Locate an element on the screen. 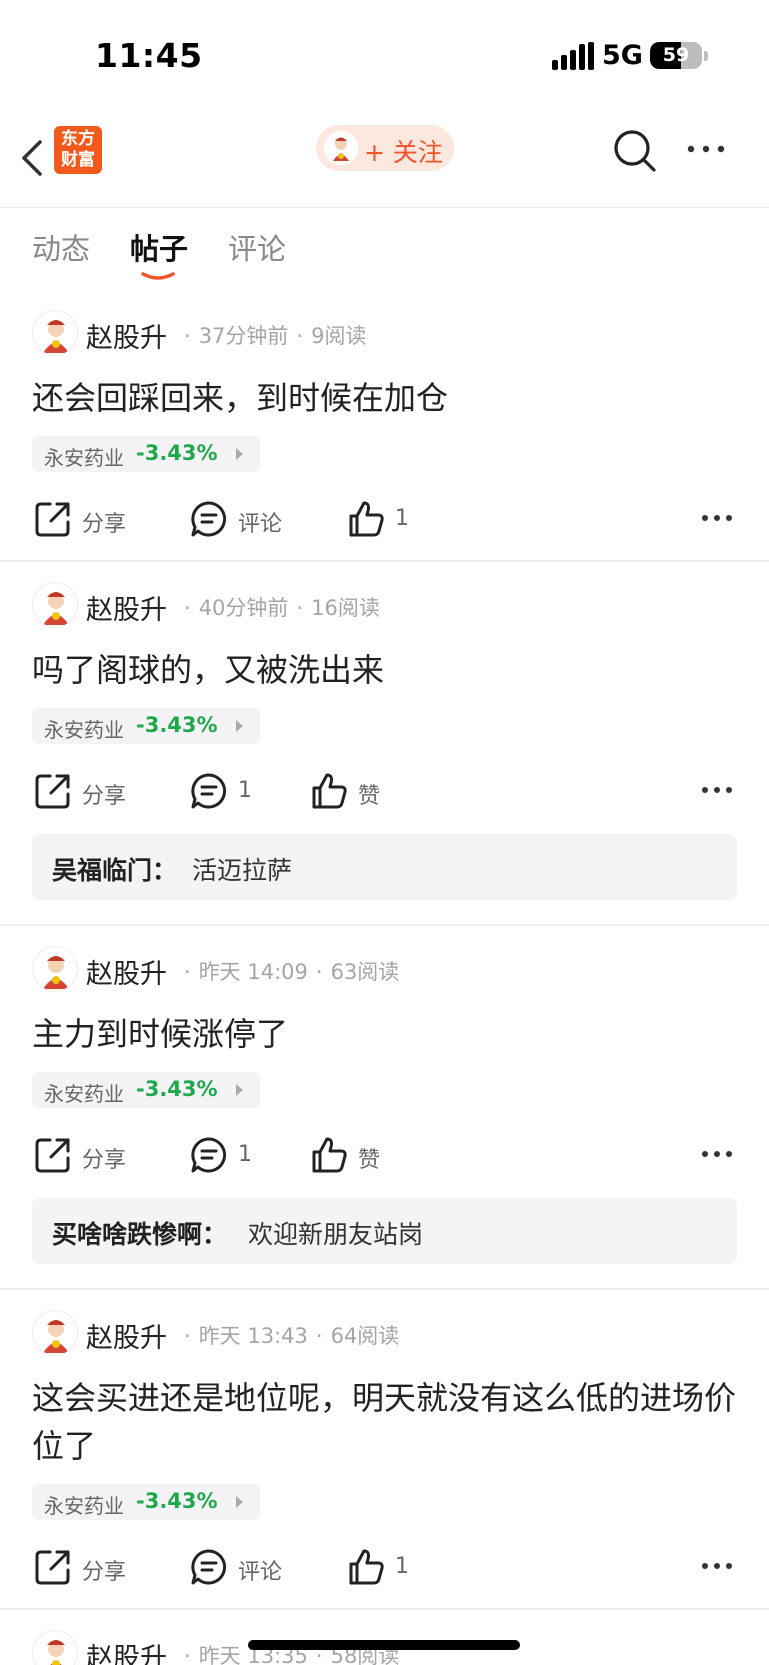 The image size is (769, 1665). post-time: 40分钟前 is located at coordinates (243, 608).